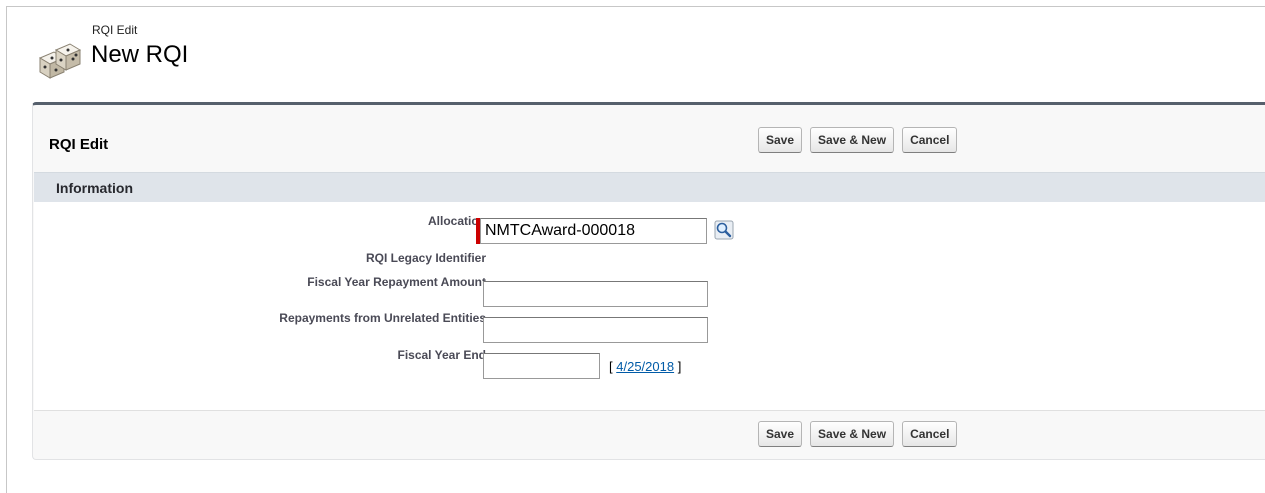  What do you see at coordinates (382, 318) in the screenshot?
I see `repayments-unrelated-label: Repayments from Unrelated Entities` at bounding box center [382, 318].